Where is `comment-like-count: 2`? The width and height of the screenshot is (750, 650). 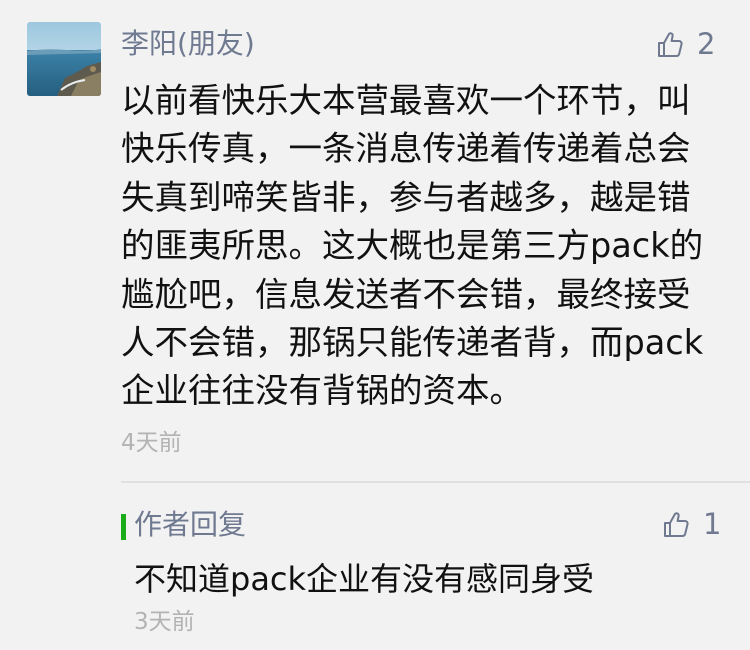 comment-like-count: 2 is located at coordinates (706, 44).